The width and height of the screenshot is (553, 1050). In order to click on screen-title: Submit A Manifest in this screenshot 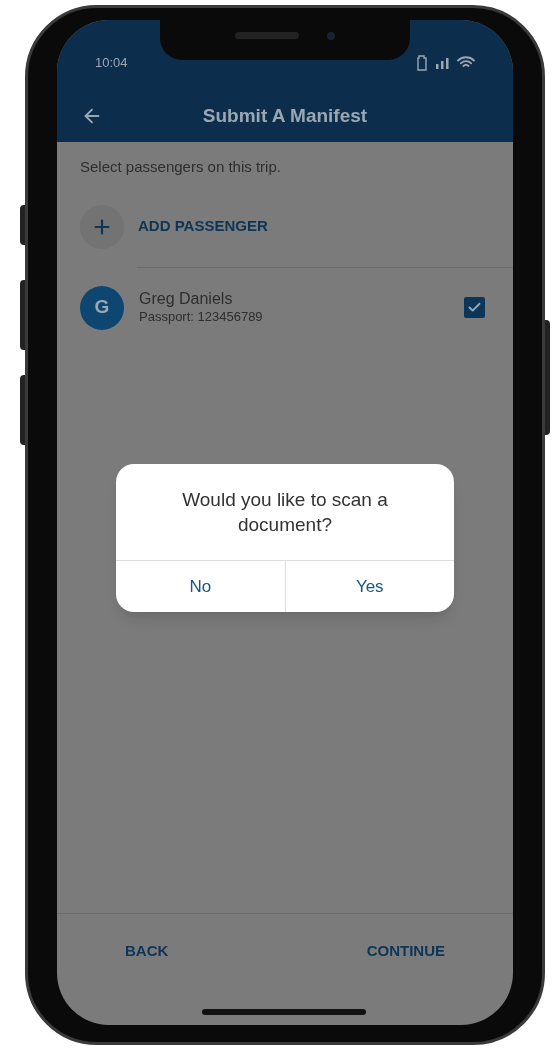, I will do `click(285, 115)`.